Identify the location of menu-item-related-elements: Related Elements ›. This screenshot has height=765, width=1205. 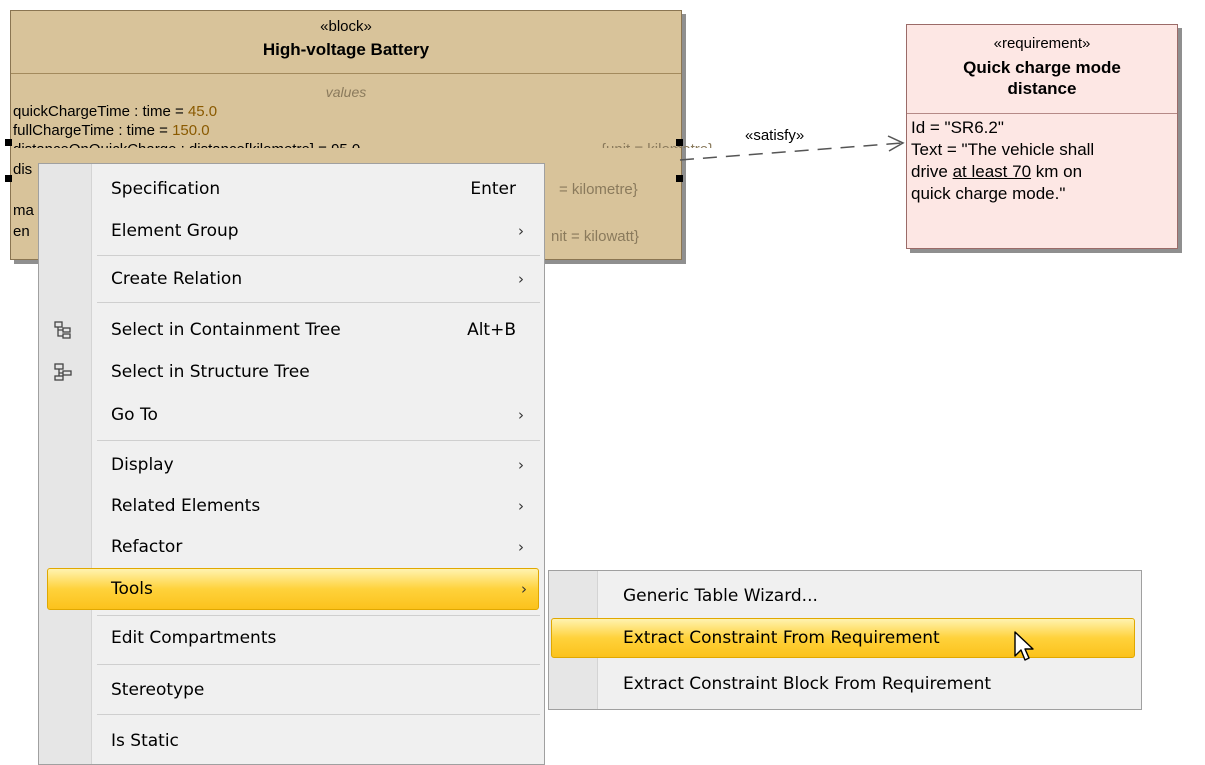
(291, 506).